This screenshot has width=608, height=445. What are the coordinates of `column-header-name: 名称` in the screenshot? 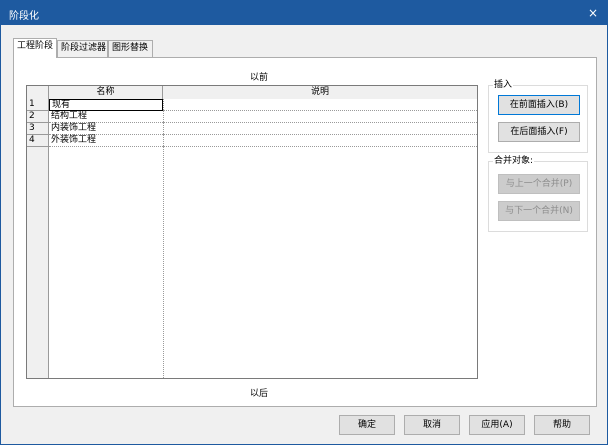 It's located at (106, 92).